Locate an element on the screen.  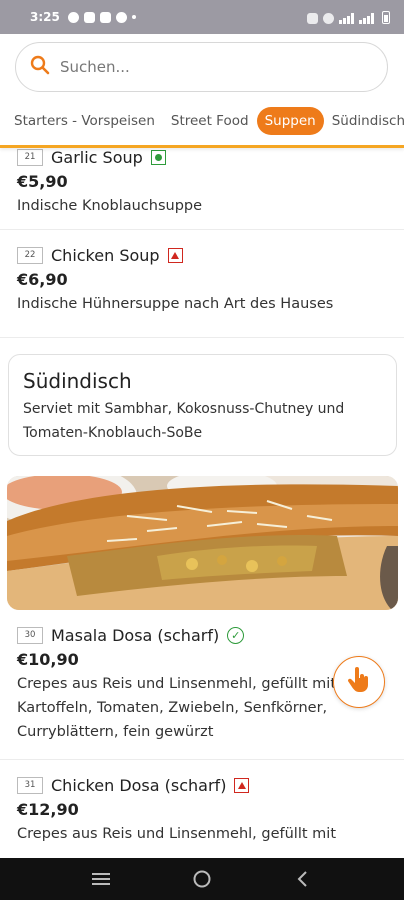
item-name: Chicken Dosa (scharf) is located at coordinates (139, 785).